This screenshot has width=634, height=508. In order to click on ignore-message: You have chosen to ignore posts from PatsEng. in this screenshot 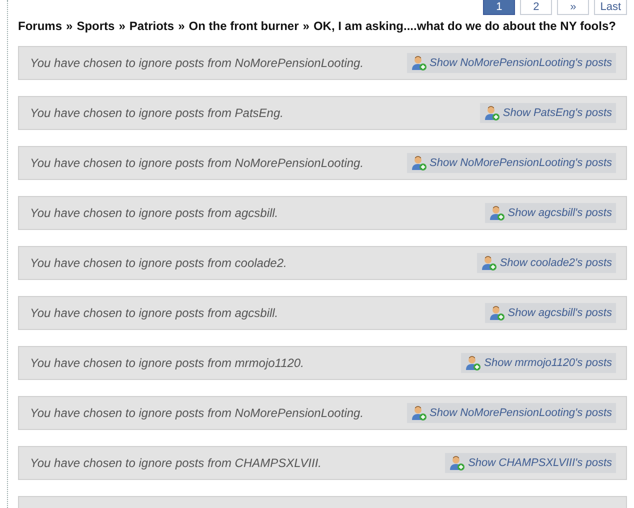, I will do `click(157, 113)`.